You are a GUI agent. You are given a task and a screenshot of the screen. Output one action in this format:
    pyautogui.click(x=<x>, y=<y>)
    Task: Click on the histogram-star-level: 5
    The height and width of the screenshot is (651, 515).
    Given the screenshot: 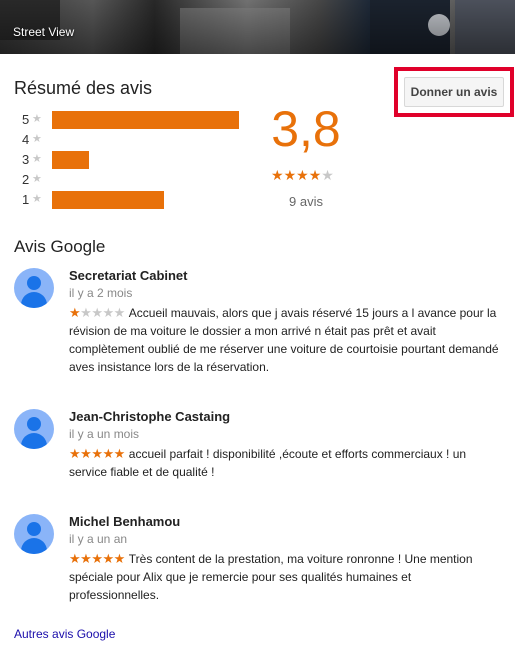 What is the action you would take?
    pyautogui.click(x=26, y=119)
    